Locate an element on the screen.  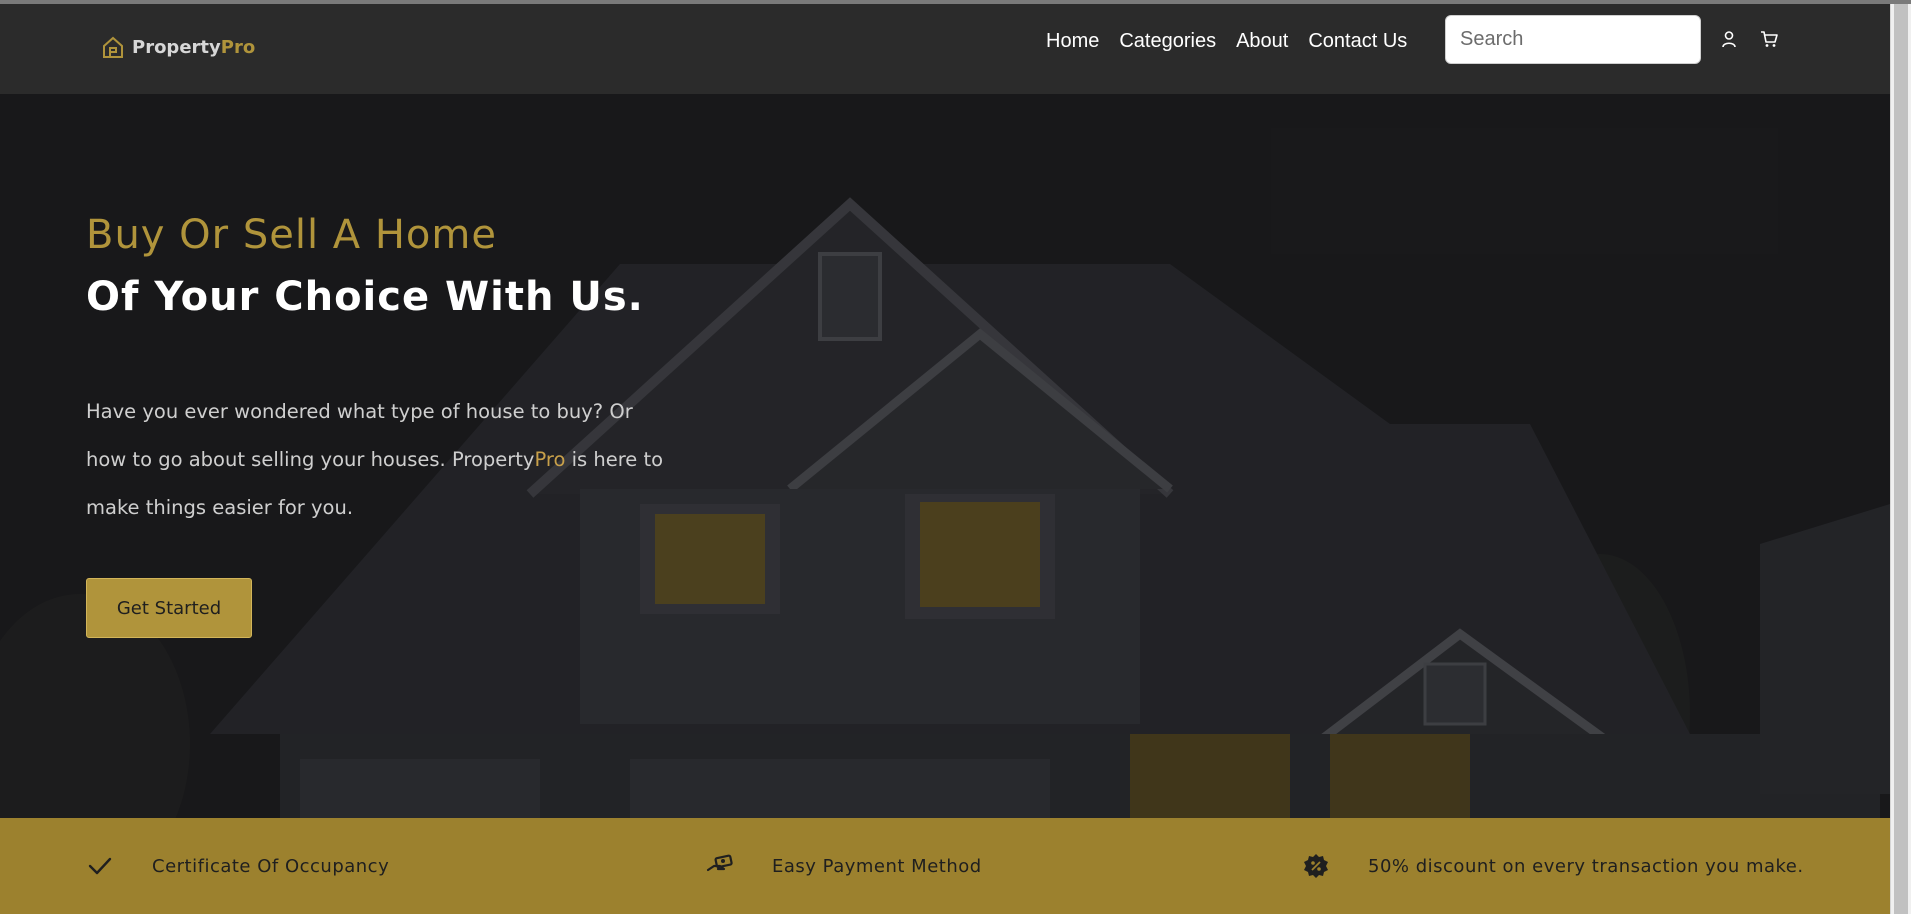
user-button is located at coordinates (1729, 39).